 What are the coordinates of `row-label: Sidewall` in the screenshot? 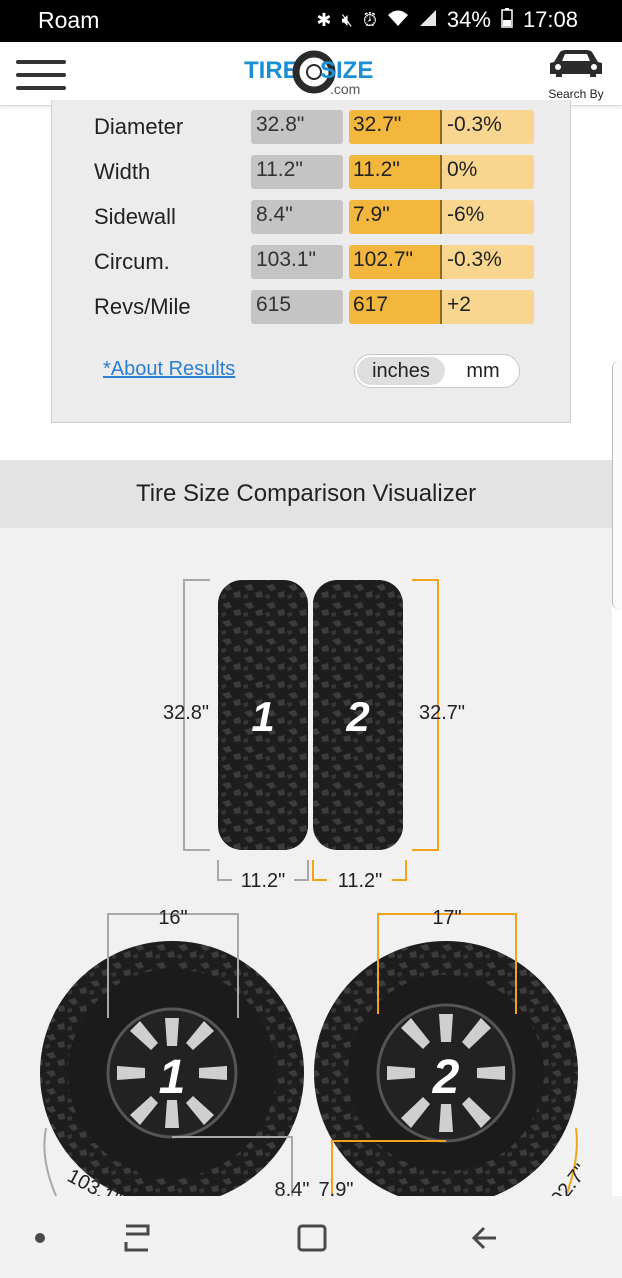 It's located at (135, 216).